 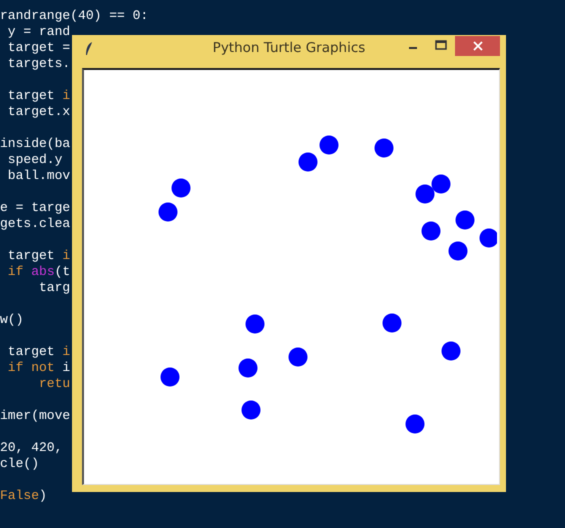 I want to click on code-line: targets., so click(x=38, y=64).